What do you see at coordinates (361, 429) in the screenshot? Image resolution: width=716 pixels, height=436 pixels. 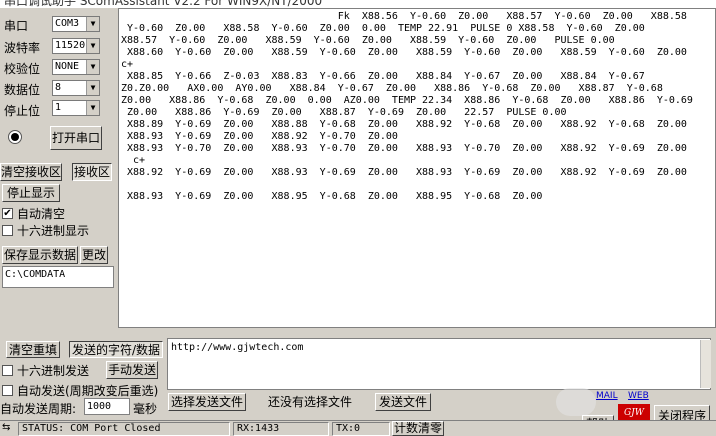 I see `status-tx: TX:0` at bounding box center [361, 429].